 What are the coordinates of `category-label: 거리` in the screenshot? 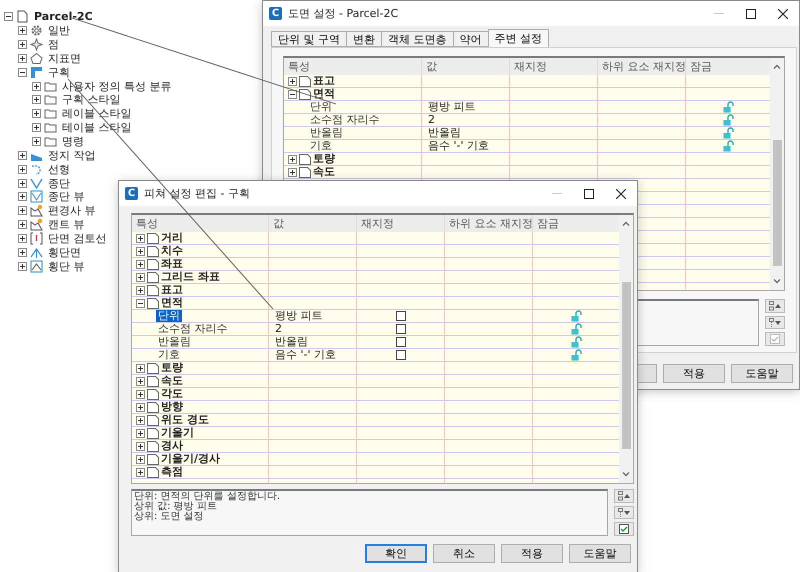 It's located at (172, 238).